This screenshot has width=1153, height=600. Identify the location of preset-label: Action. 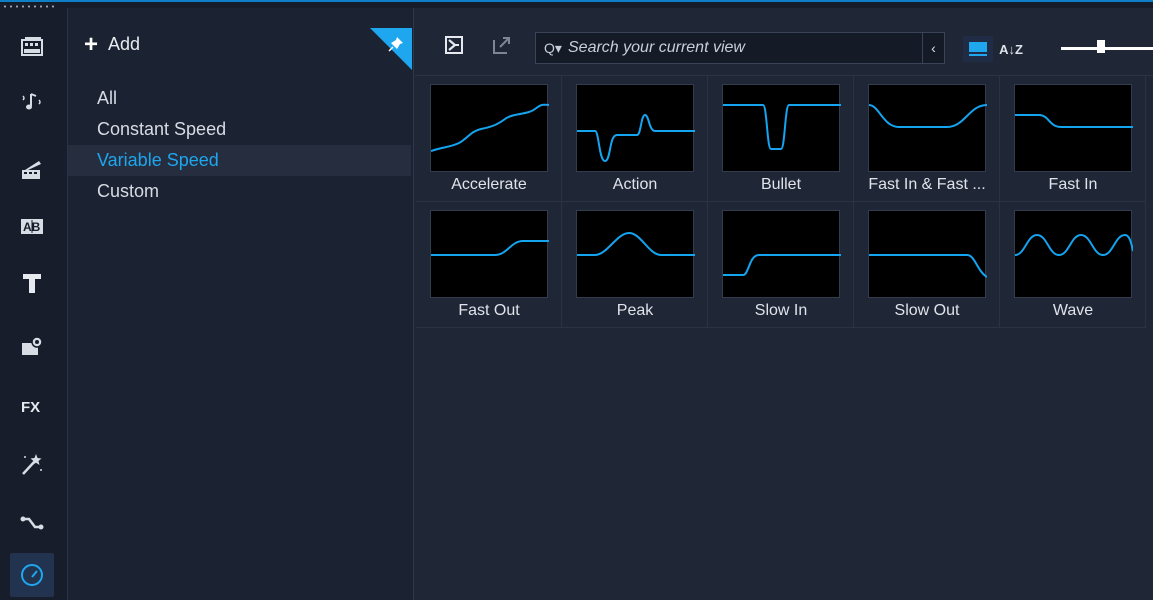
(635, 184).